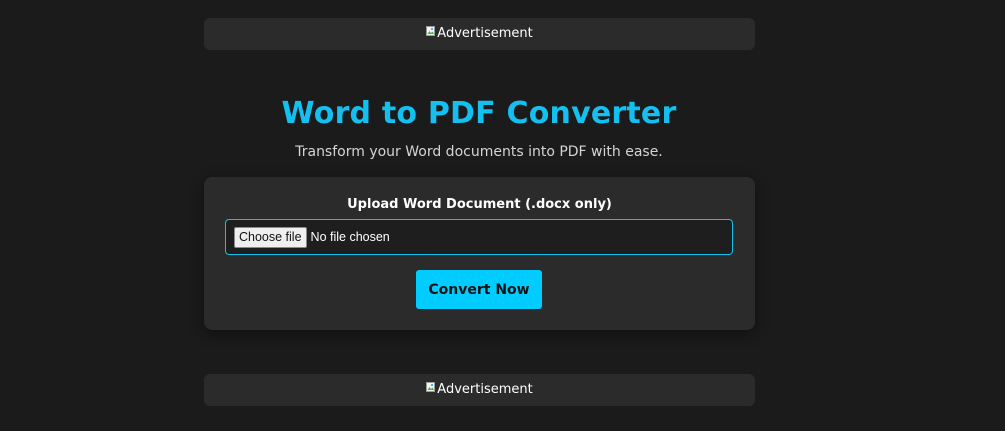 This screenshot has height=431, width=1005. What do you see at coordinates (270, 237) in the screenshot?
I see `choose-file-button: Choose file` at bounding box center [270, 237].